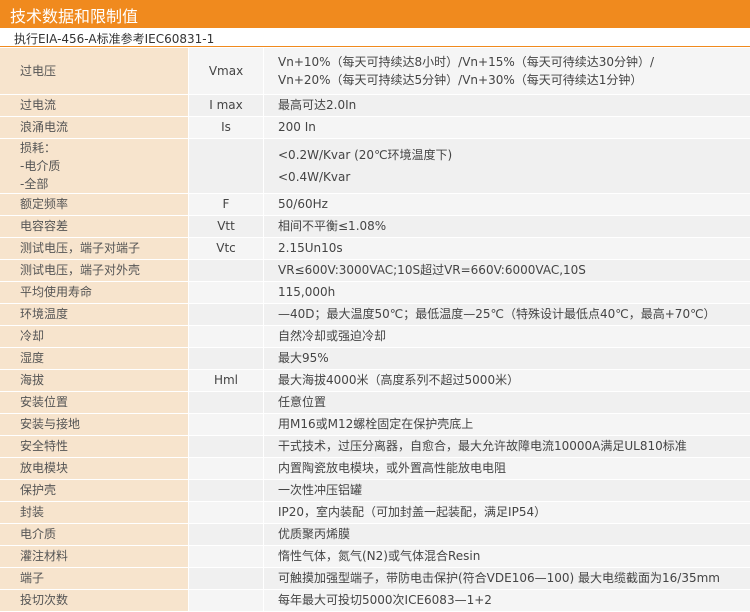 This screenshot has width=750, height=612. Describe the element at coordinates (507, 248) in the screenshot. I see `value-cell: 2.15Un10s` at that location.